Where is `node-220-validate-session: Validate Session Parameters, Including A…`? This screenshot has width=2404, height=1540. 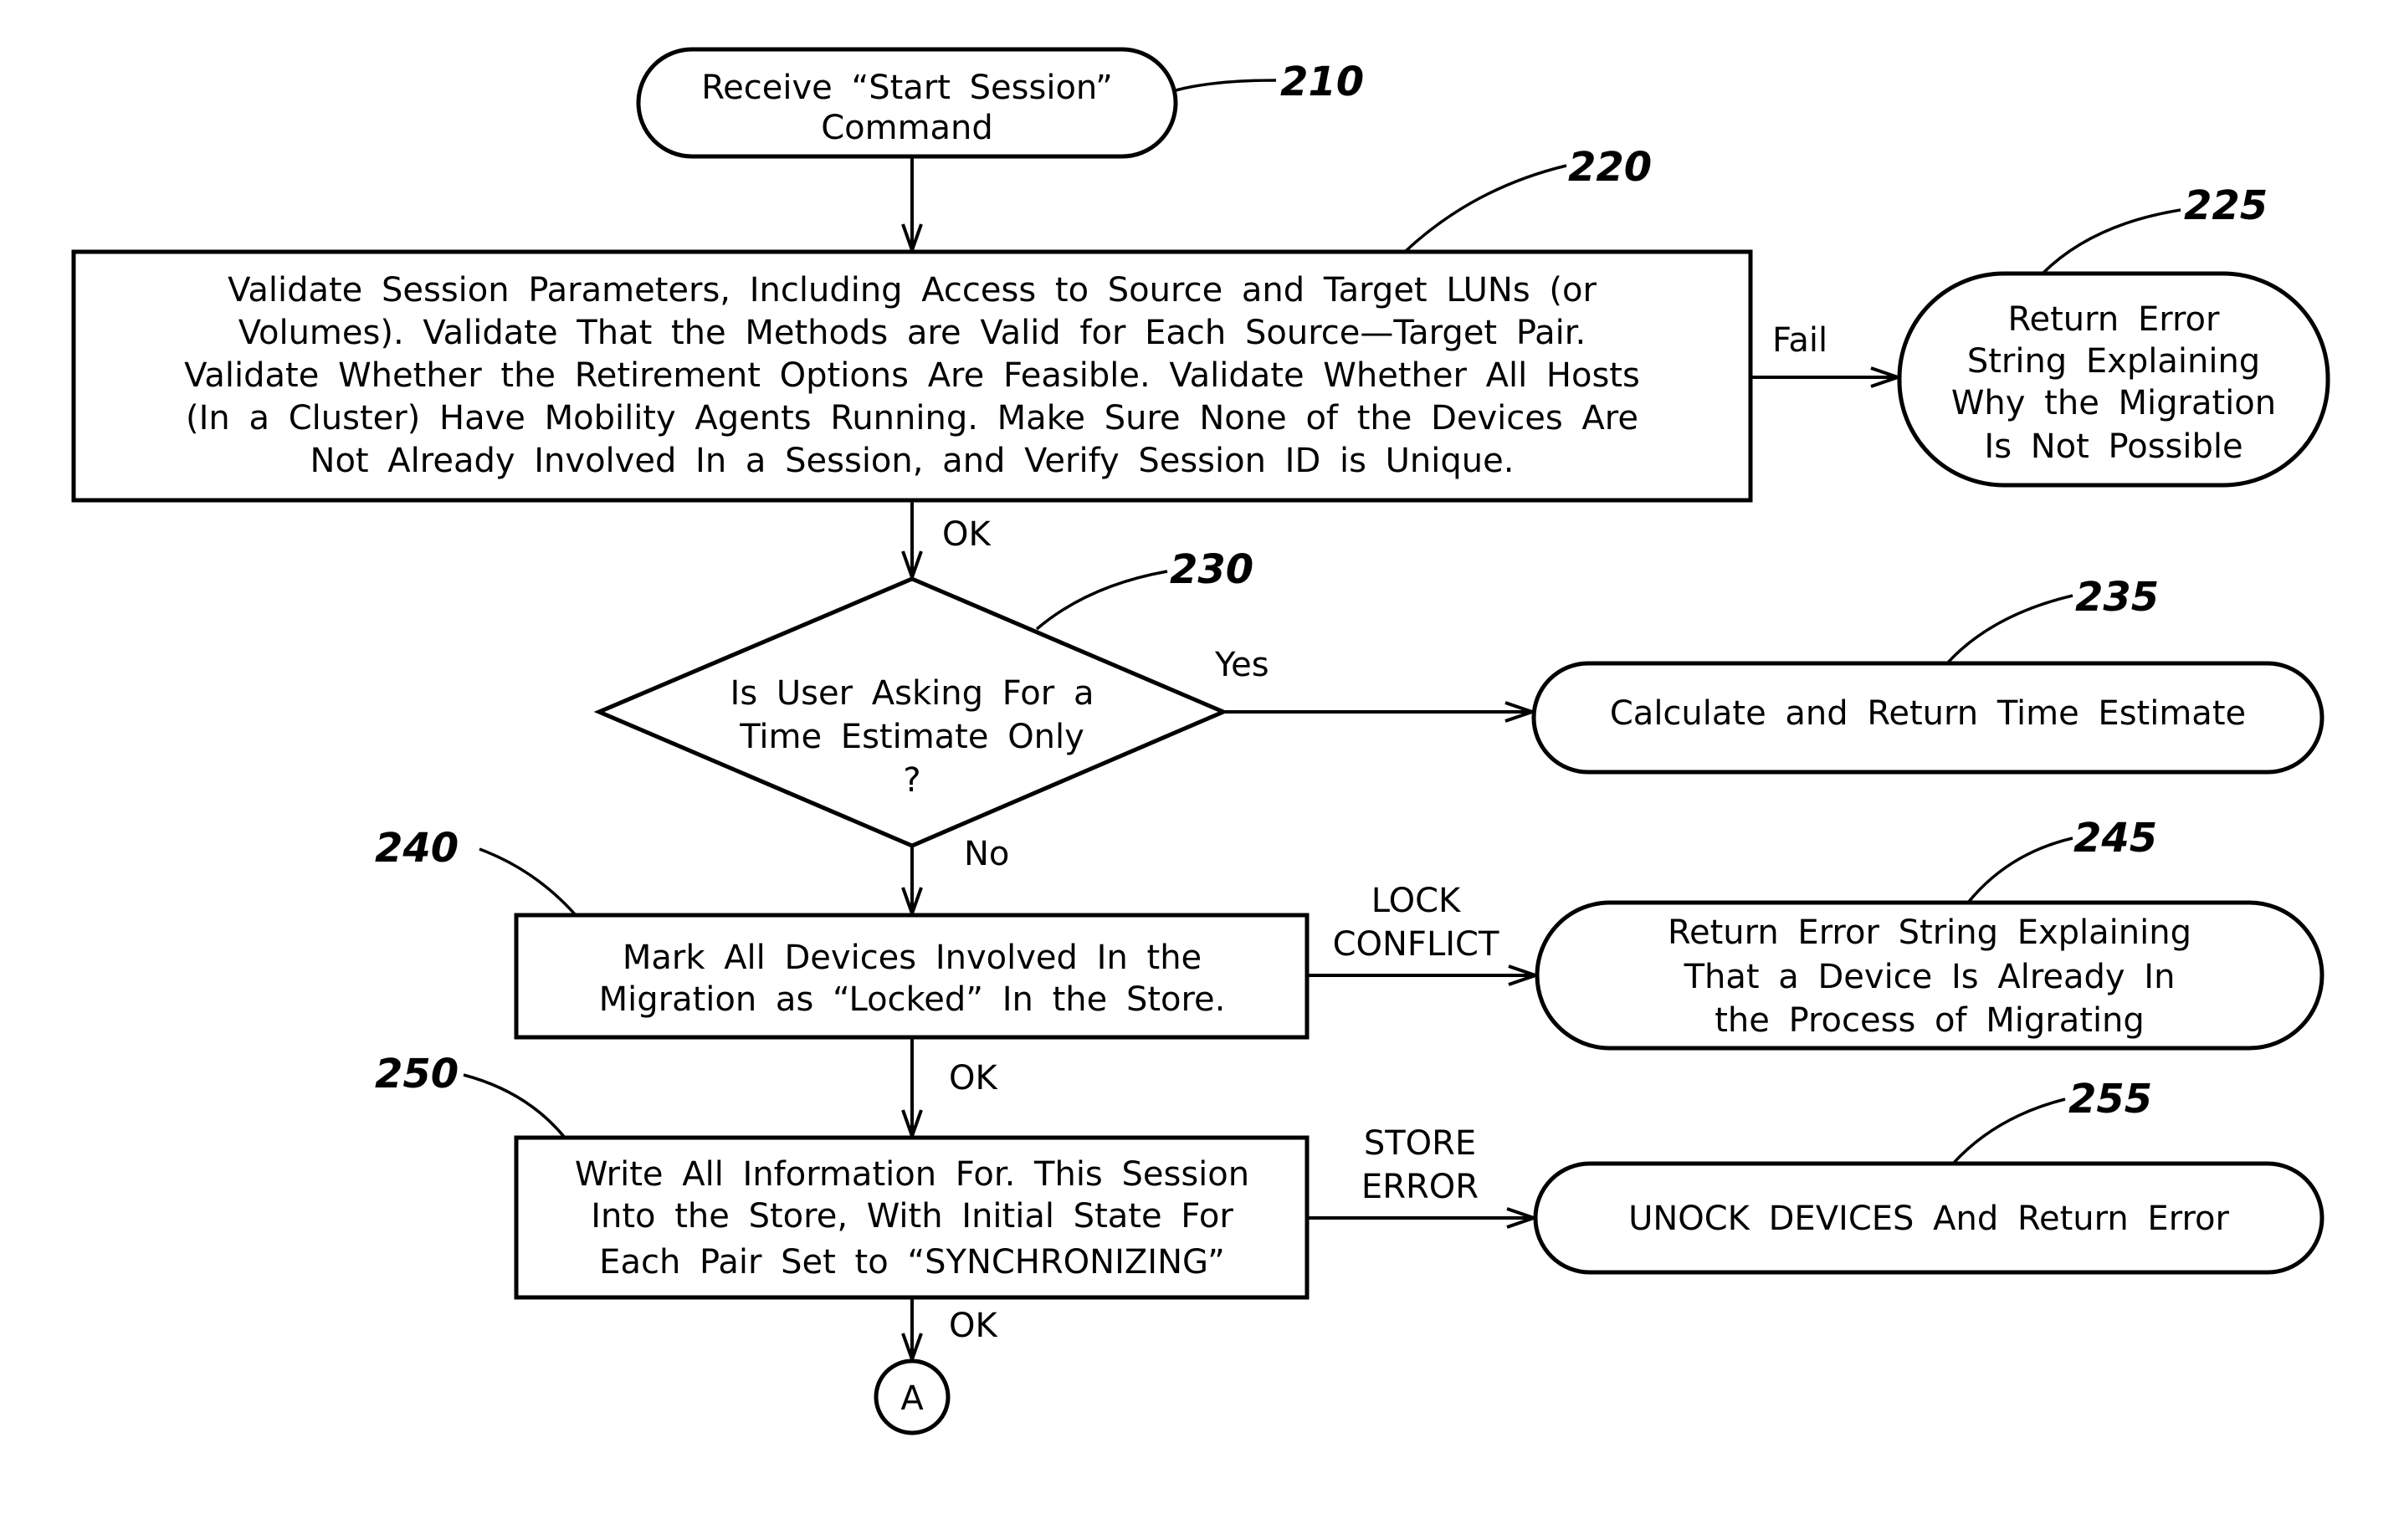
node-220-validate-session: Validate Session Parameters, Including A… is located at coordinates (912, 376).